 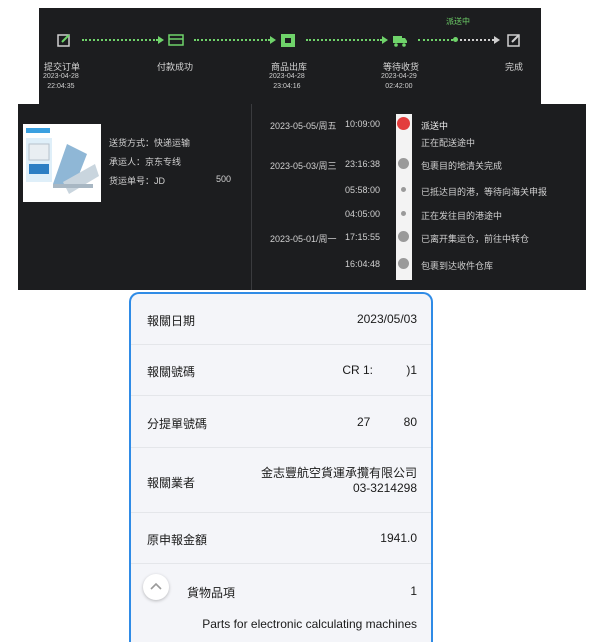 I want to click on progress-connector-pending, so click(x=477, y=40).